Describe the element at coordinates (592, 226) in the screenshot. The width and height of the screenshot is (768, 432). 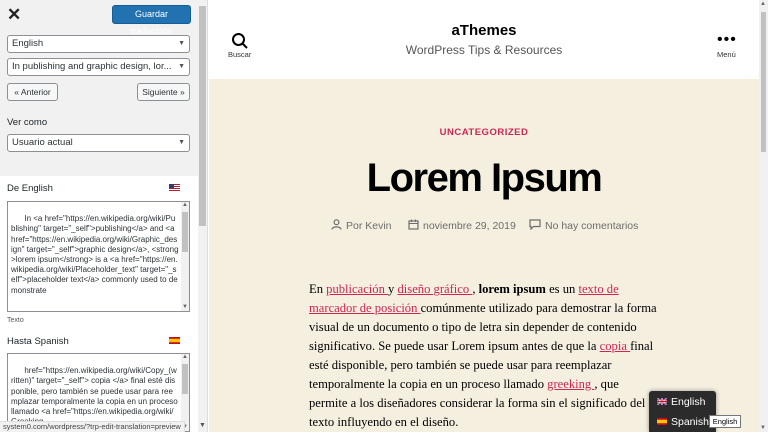
I see `comments-text: No hay comentarios` at that location.